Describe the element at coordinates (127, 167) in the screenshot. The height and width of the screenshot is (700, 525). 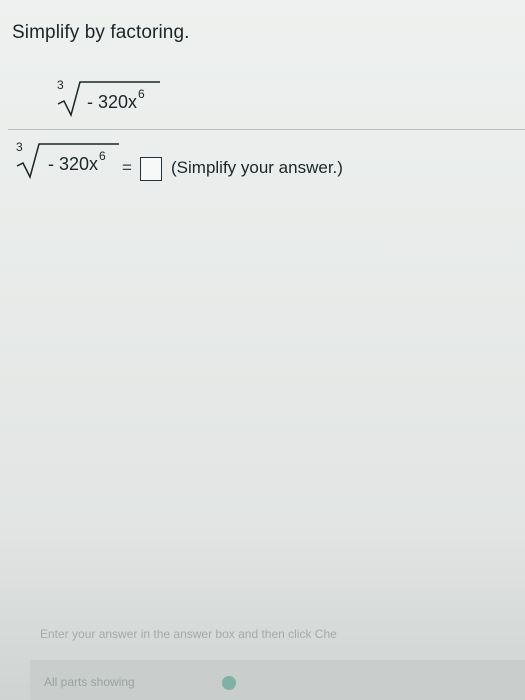
I see `equals-sign: =` at that location.